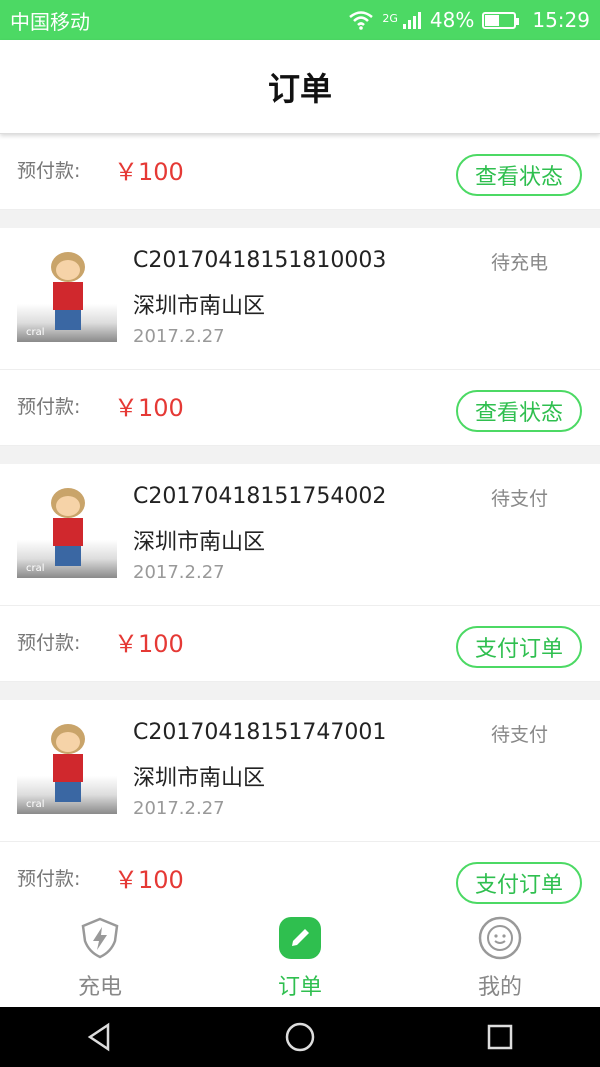 This screenshot has height=1067, width=600. I want to click on status-indicators: 2G 48% 15:29, so click(469, 20).